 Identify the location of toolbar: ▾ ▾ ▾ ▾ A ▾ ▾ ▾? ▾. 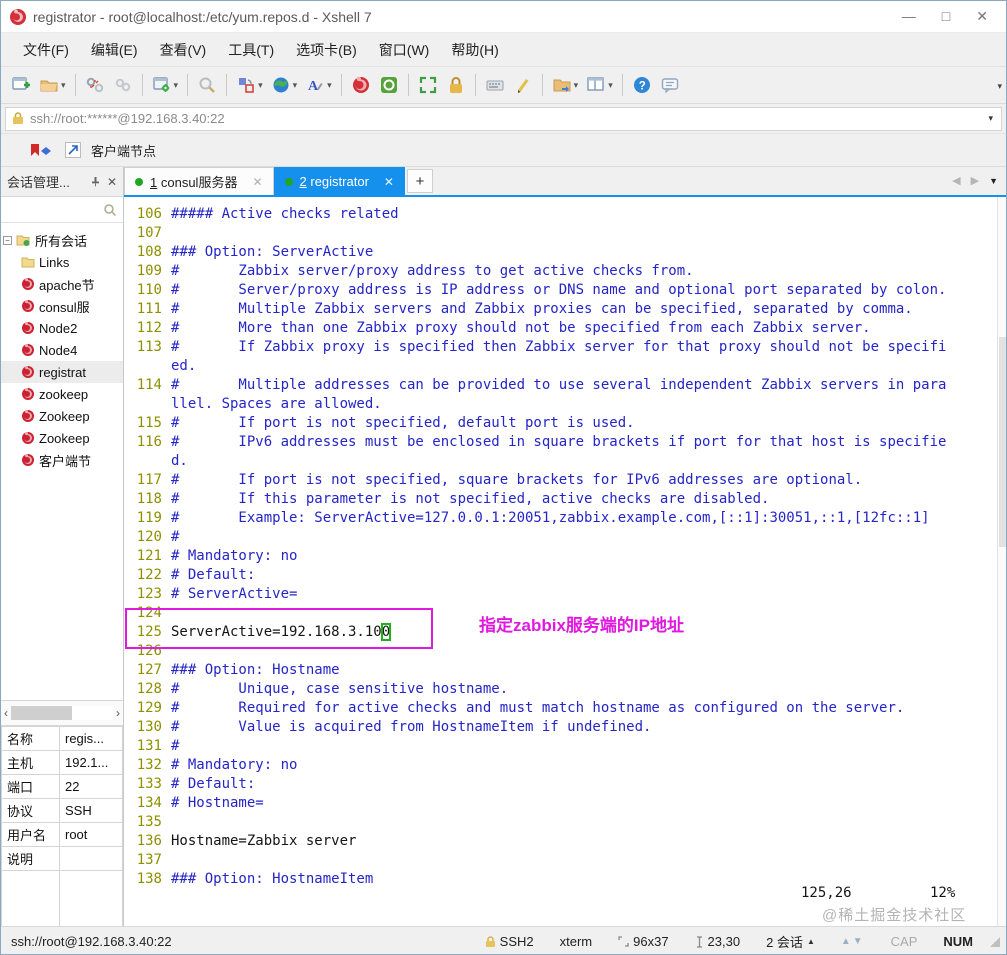
(503, 85).